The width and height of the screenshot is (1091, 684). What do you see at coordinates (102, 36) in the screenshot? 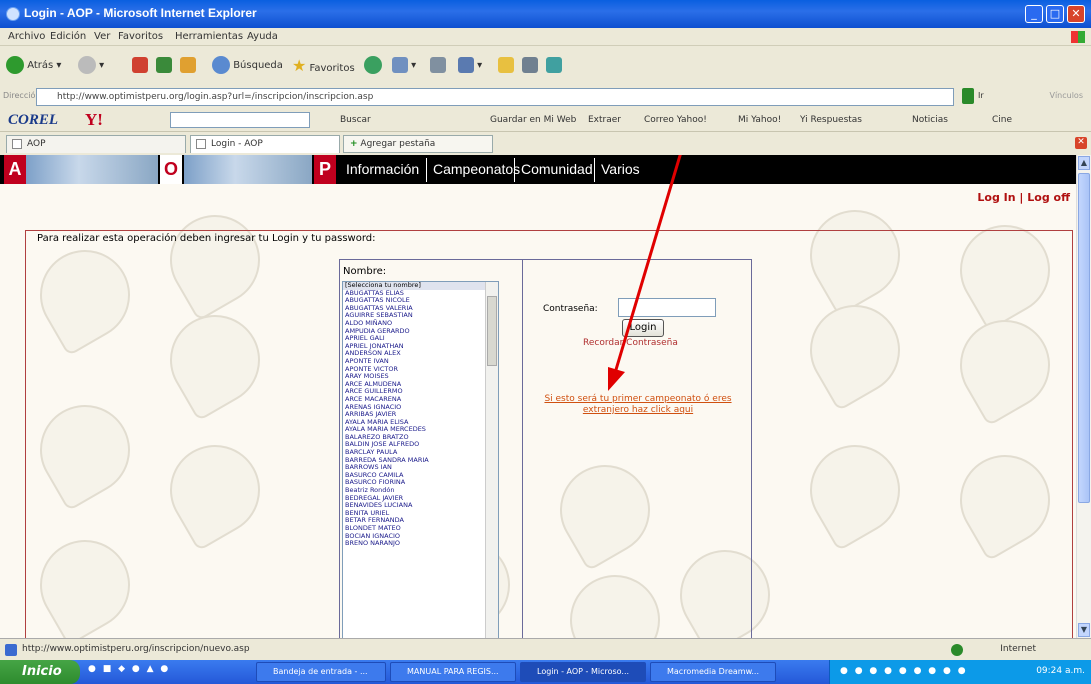
I see `menu-ver: Ver` at bounding box center [102, 36].